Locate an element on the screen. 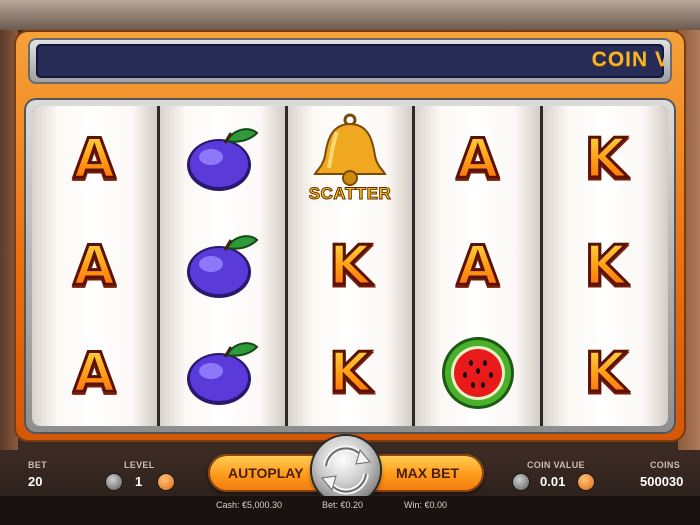 The width and height of the screenshot is (700, 525). reel-5: K K K is located at coordinates (605, 266).